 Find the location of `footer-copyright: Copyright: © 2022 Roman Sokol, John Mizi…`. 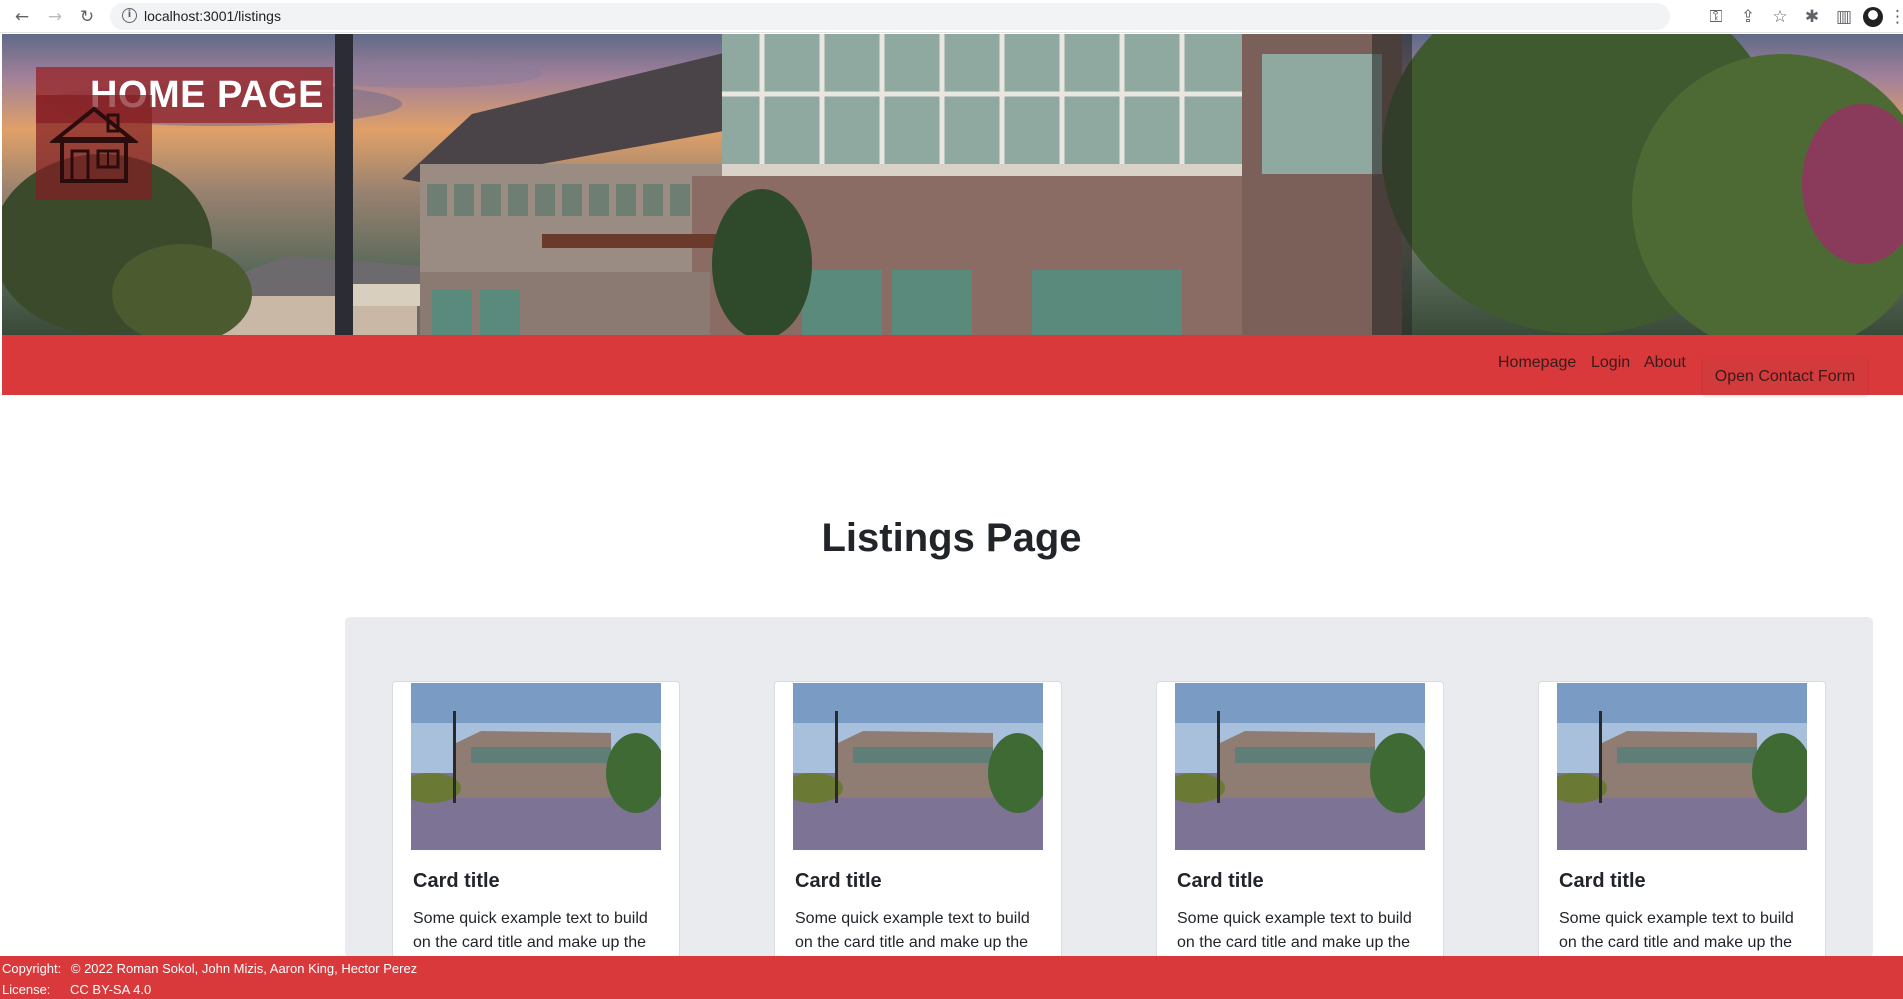

footer-copyright: Copyright: © 2022 Roman Sokol, John Mizi… is located at coordinates (209, 968).